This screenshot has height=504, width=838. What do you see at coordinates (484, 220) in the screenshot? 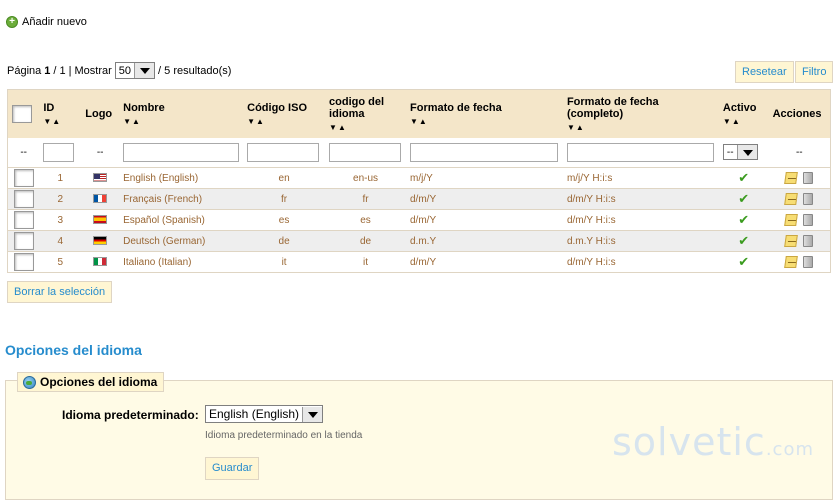
I see `cell-date-format: d/m/Y` at bounding box center [484, 220].